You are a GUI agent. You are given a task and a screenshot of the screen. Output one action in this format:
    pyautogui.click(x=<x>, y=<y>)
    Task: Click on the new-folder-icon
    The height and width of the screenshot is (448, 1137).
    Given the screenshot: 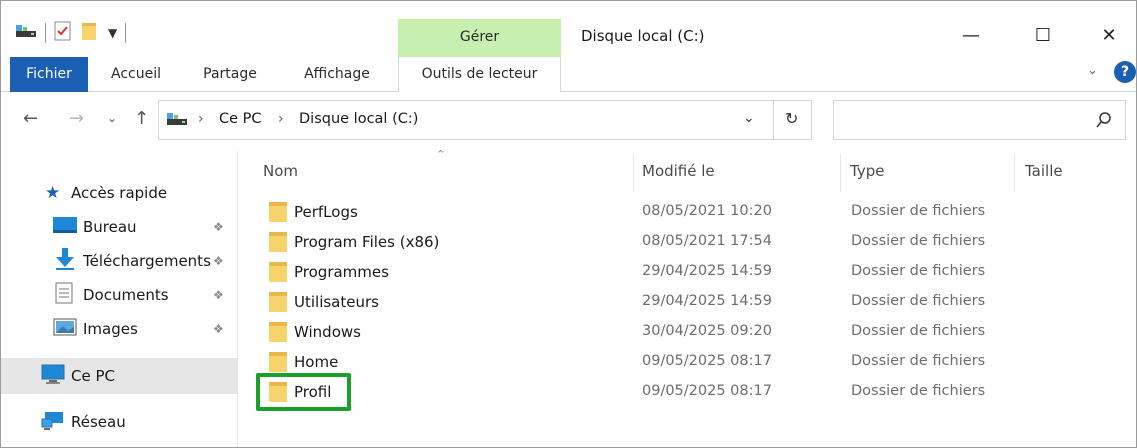 What is the action you would take?
    pyautogui.click(x=90, y=33)
    